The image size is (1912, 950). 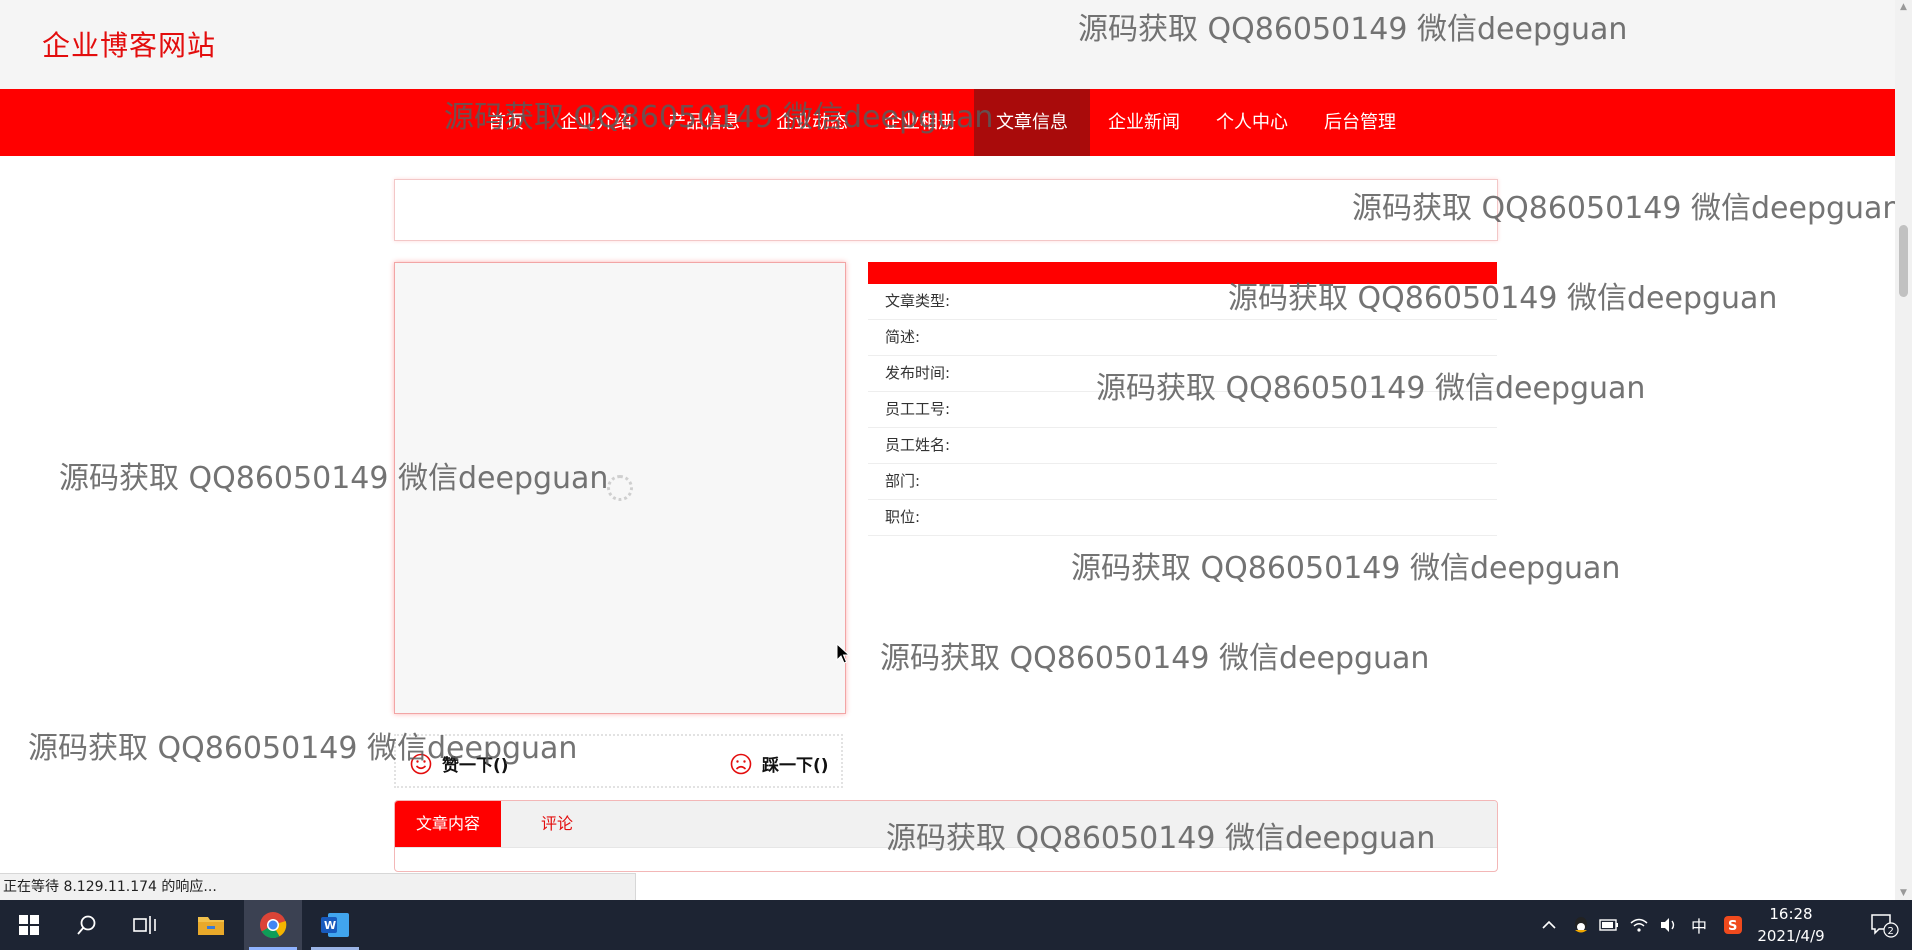 I want to click on nav-item-home: 首页, so click(x=506, y=122).